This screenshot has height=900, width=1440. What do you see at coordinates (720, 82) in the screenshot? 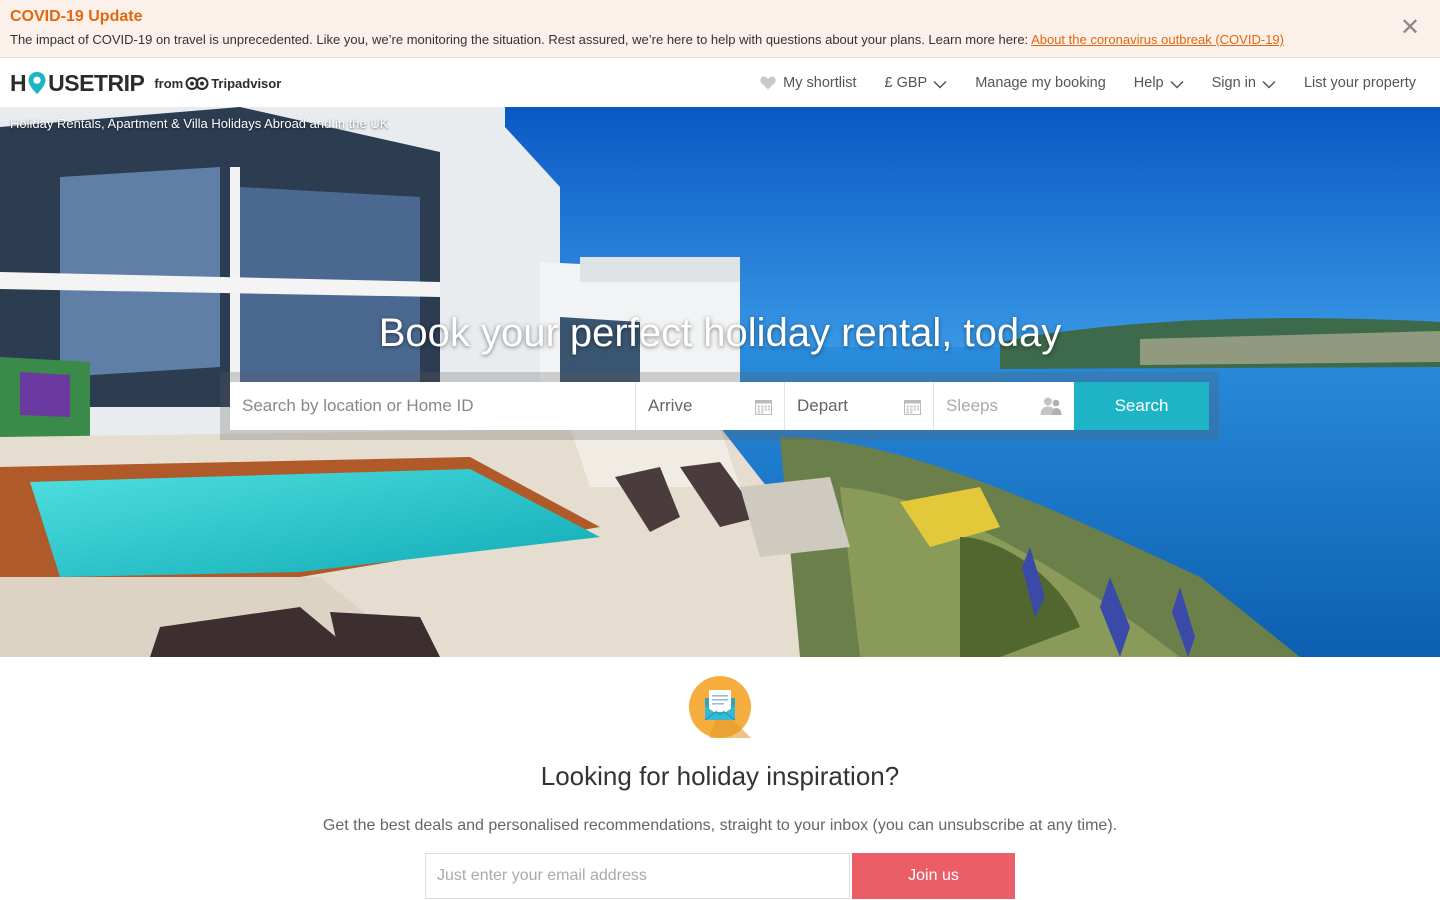
I see `site-header: H USETRIP from Tripadvisor My shortlist` at bounding box center [720, 82].